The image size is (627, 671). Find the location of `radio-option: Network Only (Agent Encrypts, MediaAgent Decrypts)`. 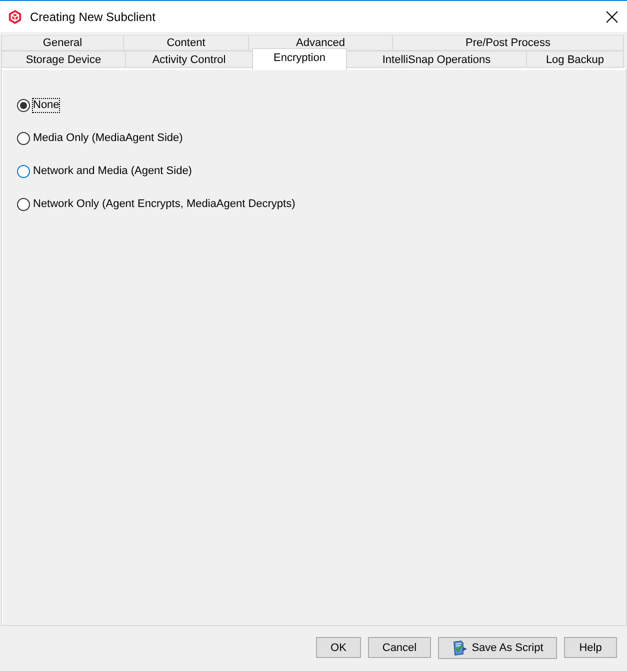

radio-option: Network Only (Agent Encrypts, MediaAgent Decrypts) is located at coordinates (156, 204).